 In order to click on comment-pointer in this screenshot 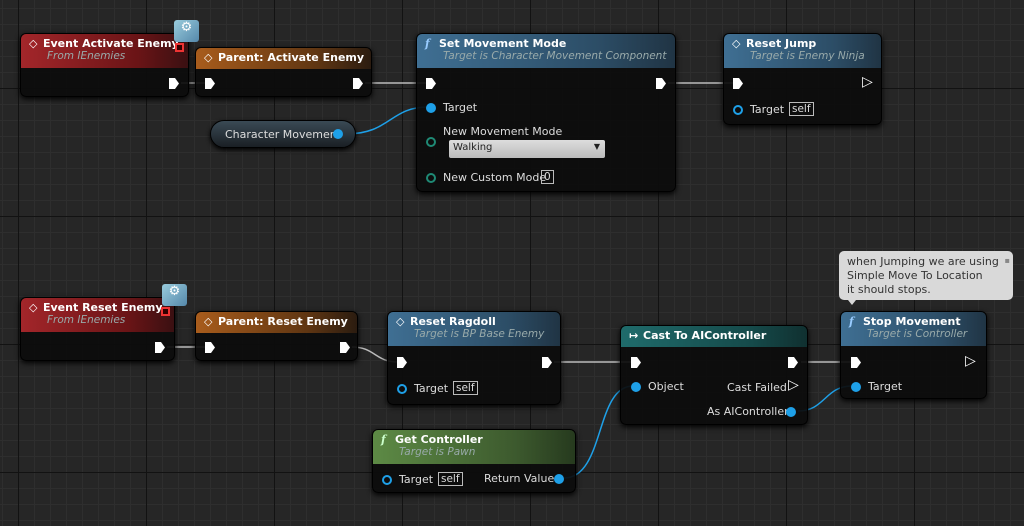, I will do `click(852, 302)`.